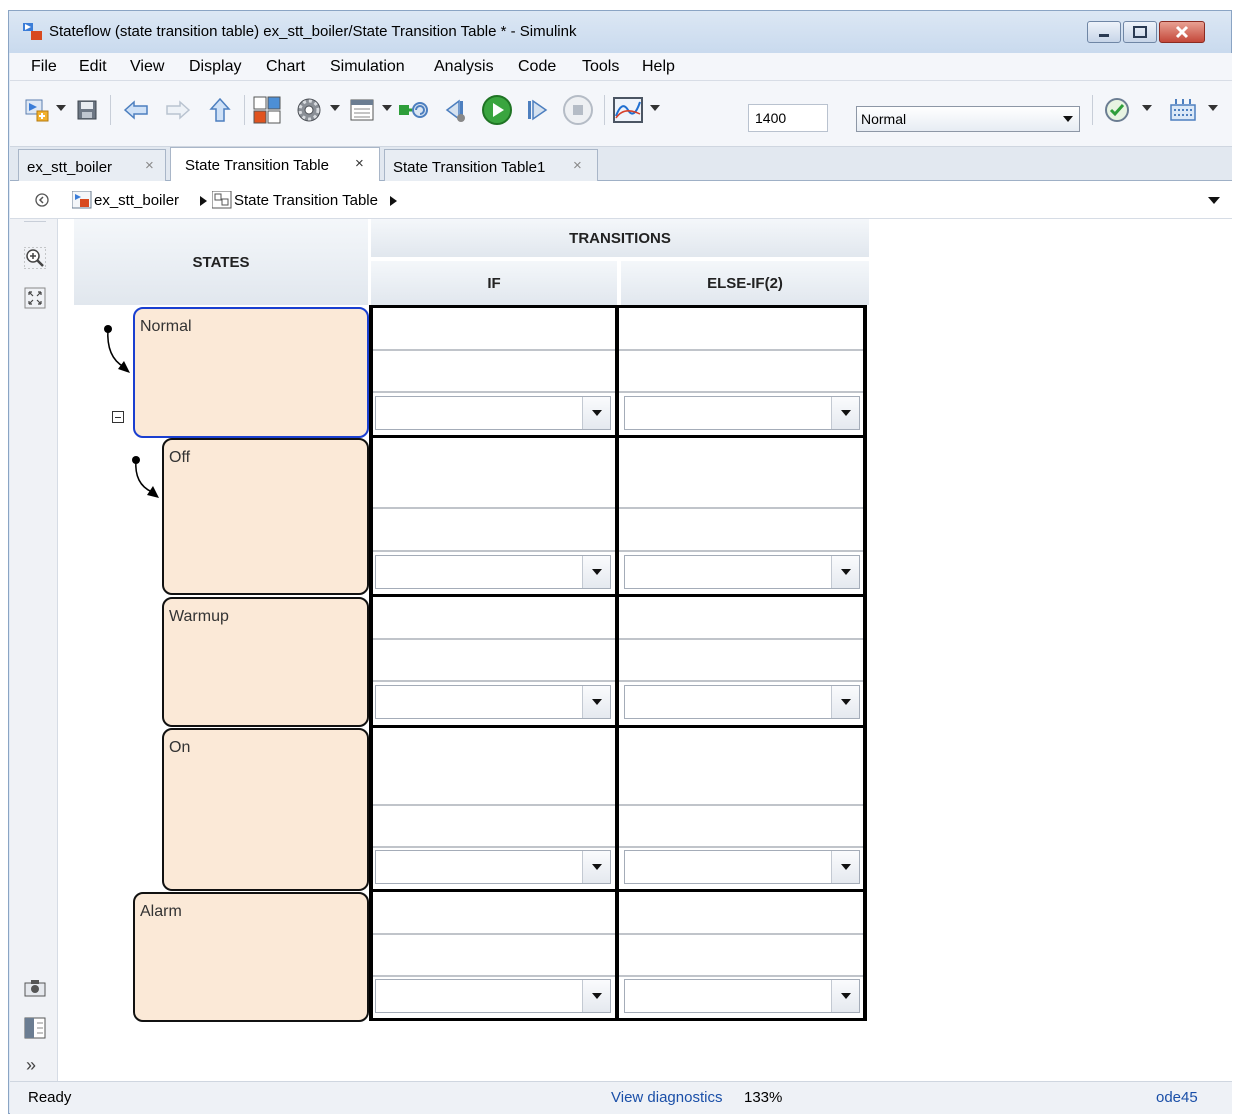  What do you see at coordinates (178, 110) in the screenshot?
I see `forward-icon` at bounding box center [178, 110].